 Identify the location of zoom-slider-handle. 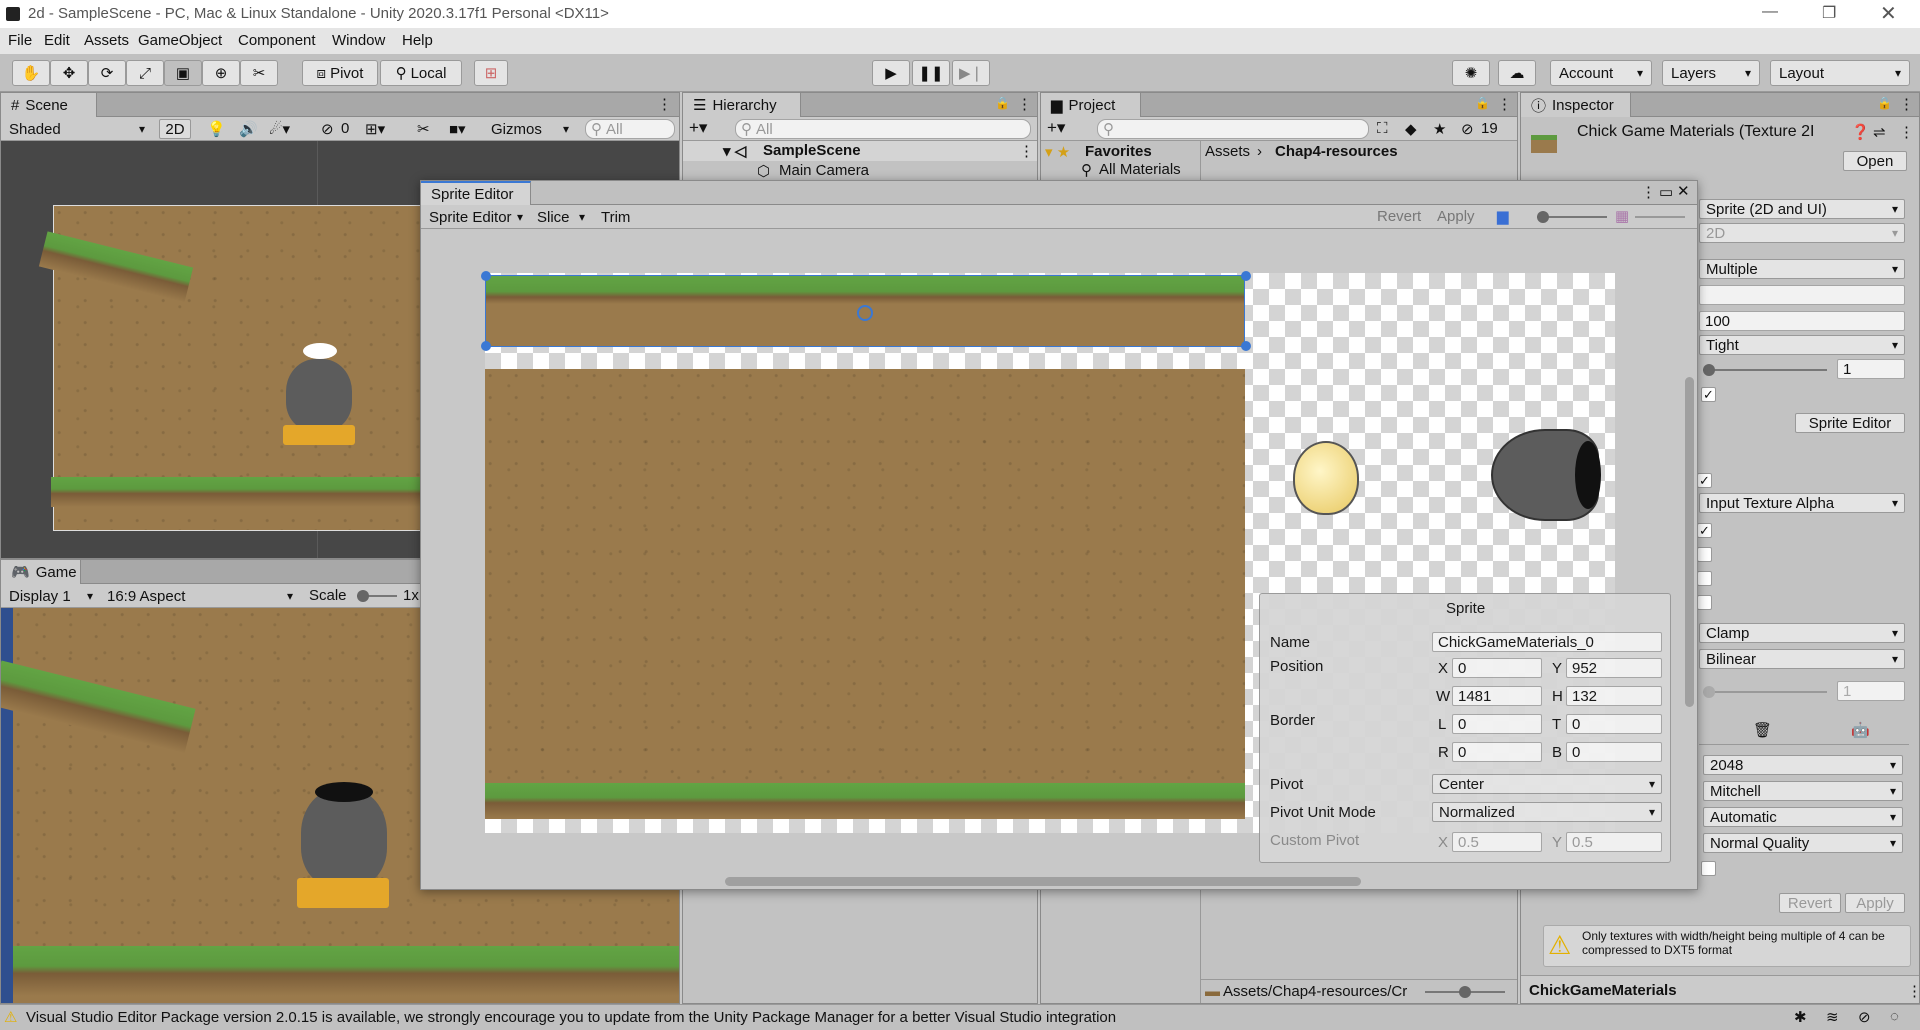
(1543, 217).